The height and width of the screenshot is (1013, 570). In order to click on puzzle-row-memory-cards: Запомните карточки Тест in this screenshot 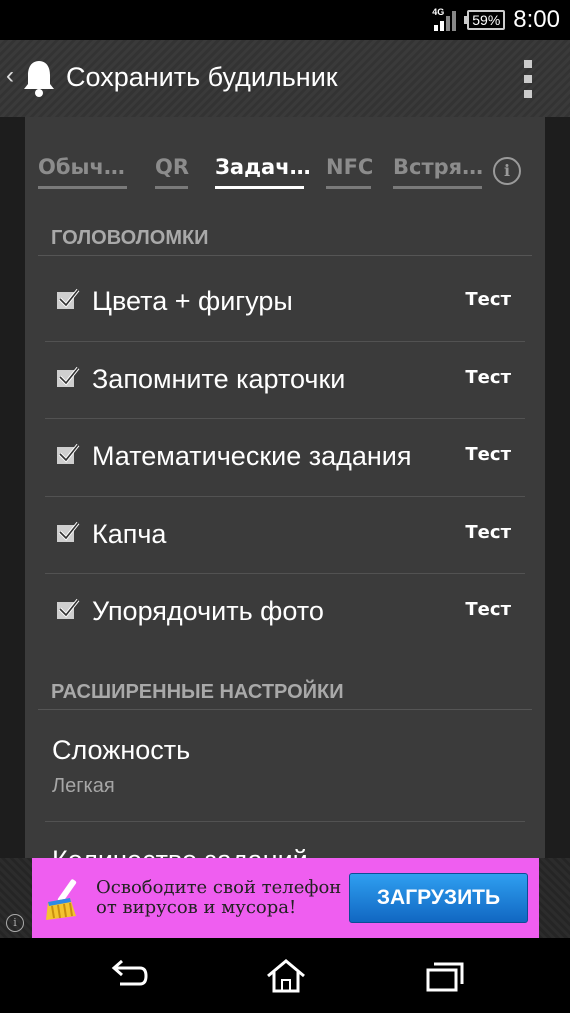, I will do `click(285, 380)`.